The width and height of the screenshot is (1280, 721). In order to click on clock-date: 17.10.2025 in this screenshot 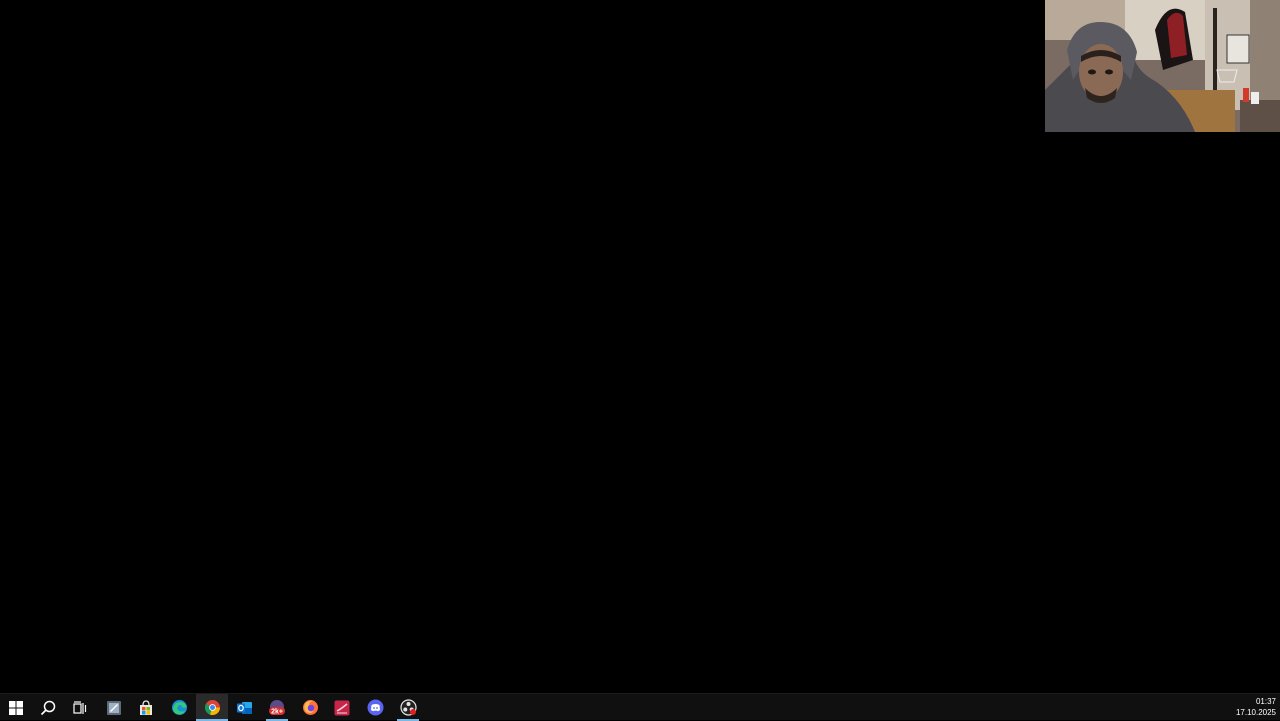, I will do `click(1255, 712)`.